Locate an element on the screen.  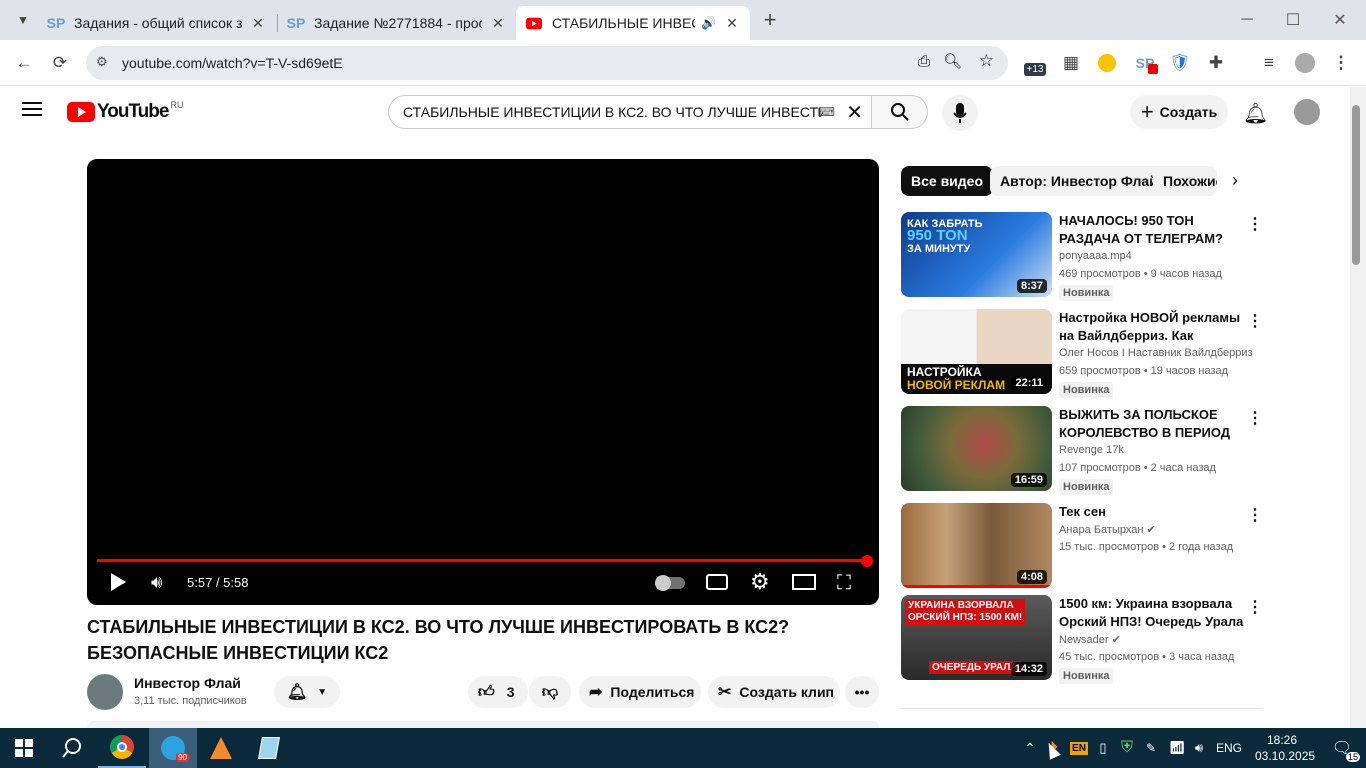
menu-kebab-icon: ⋮ is located at coordinates (1341, 63).